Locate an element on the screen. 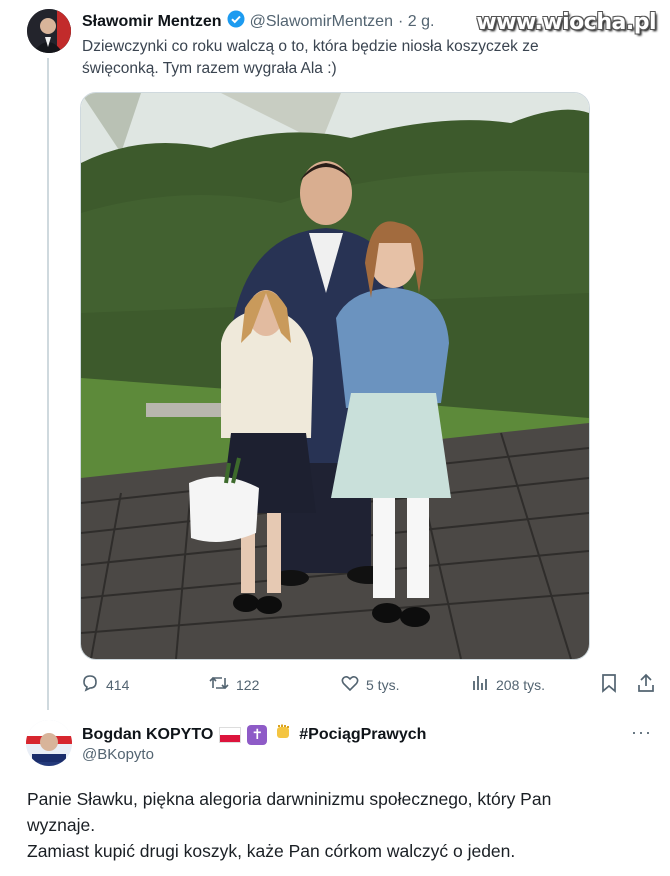  heart-icon is located at coordinates (350, 684).